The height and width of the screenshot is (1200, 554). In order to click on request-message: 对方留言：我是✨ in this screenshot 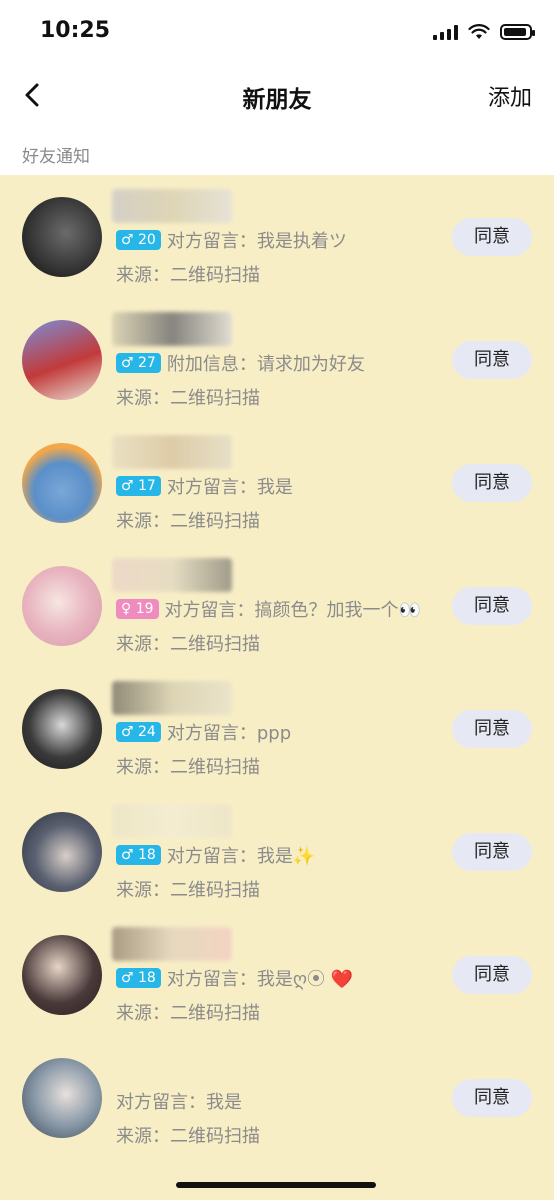, I will do `click(241, 856)`.